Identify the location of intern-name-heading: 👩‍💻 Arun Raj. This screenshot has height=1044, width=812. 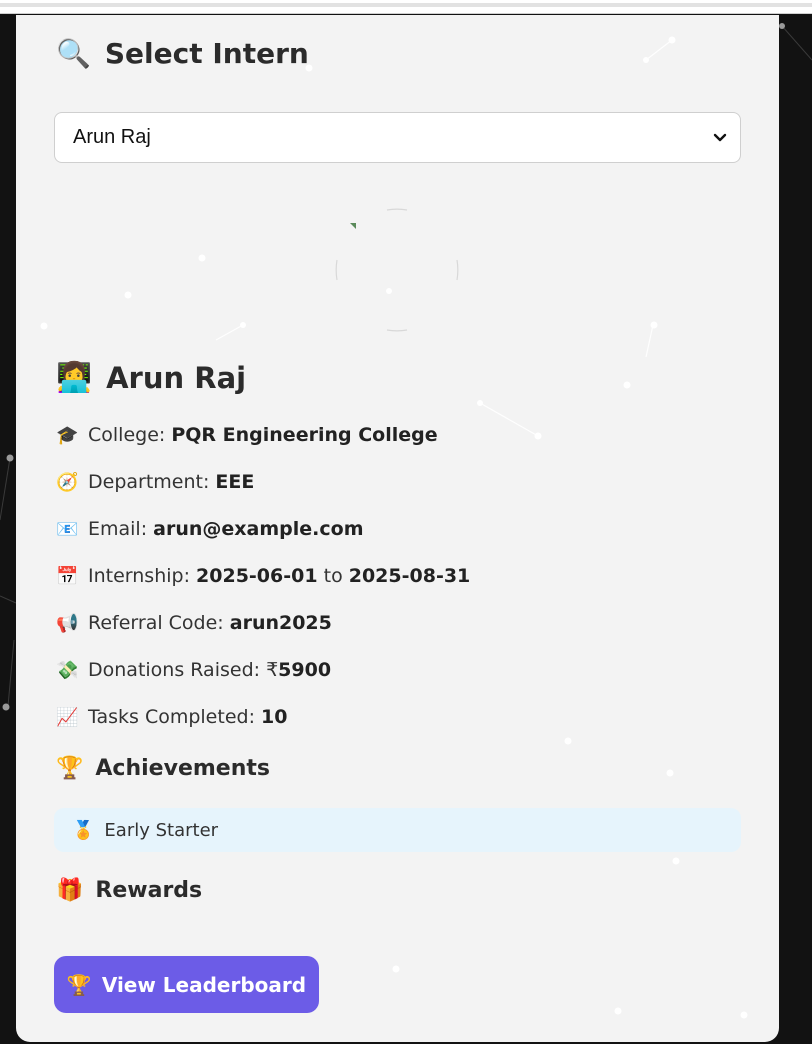
(151, 377).